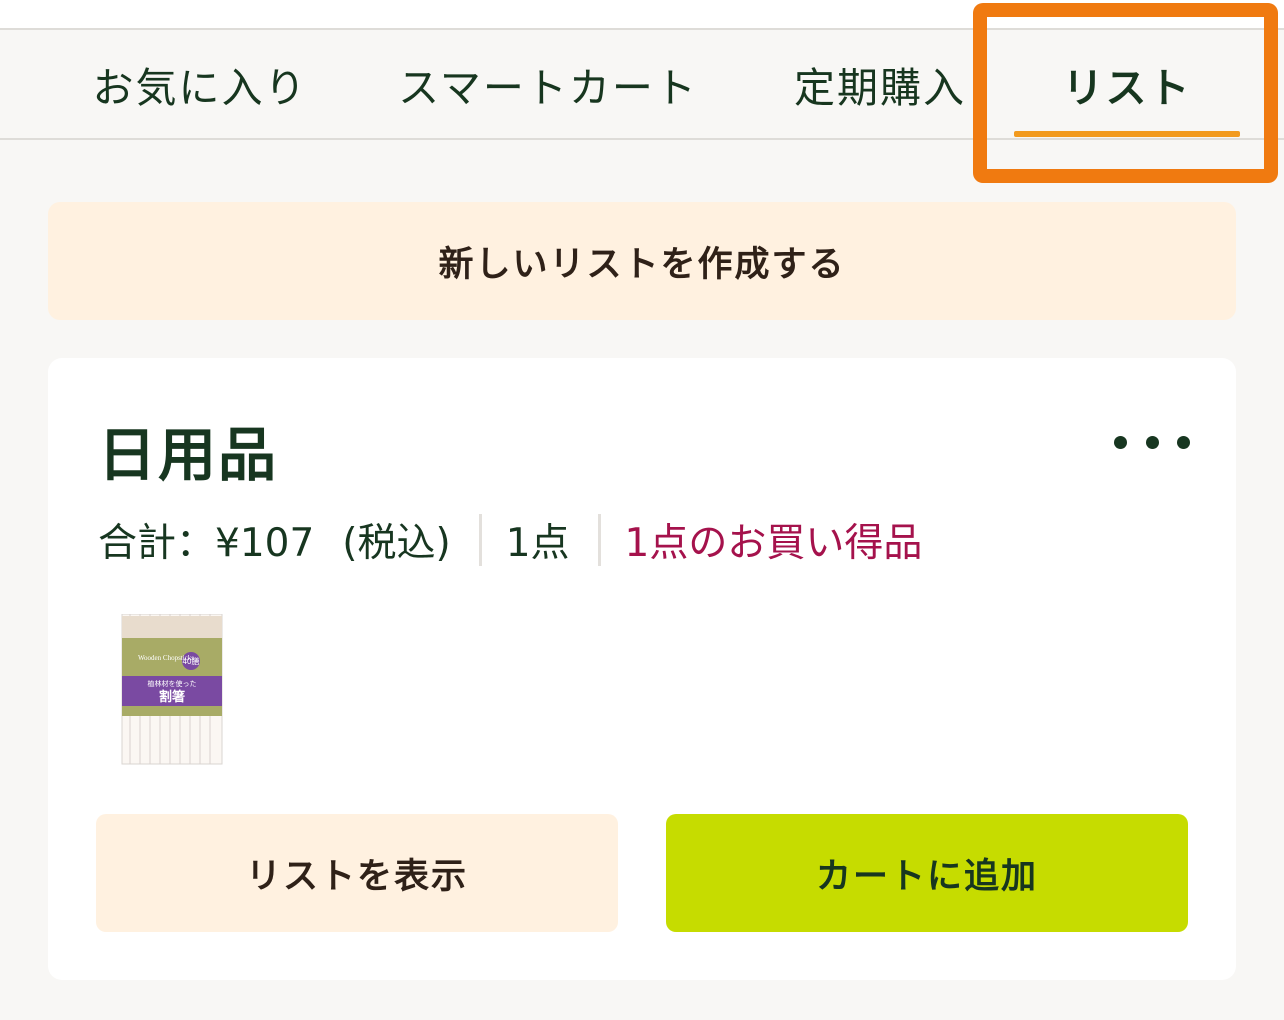 The image size is (1284, 1020). I want to click on product-thumbnail: 40膳 Wooden Chopsticks 植林材を使った 割箸, so click(172, 689).